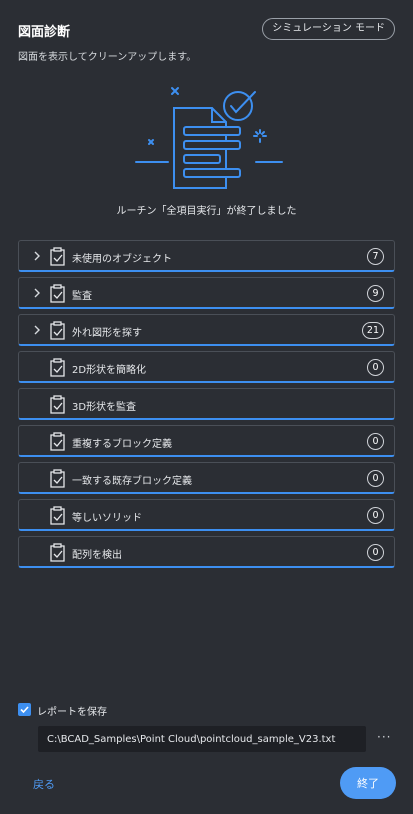 The width and height of the screenshot is (413, 814). What do you see at coordinates (368, 783) in the screenshot?
I see `finish-button: 終了` at bounding box center [368, 783].